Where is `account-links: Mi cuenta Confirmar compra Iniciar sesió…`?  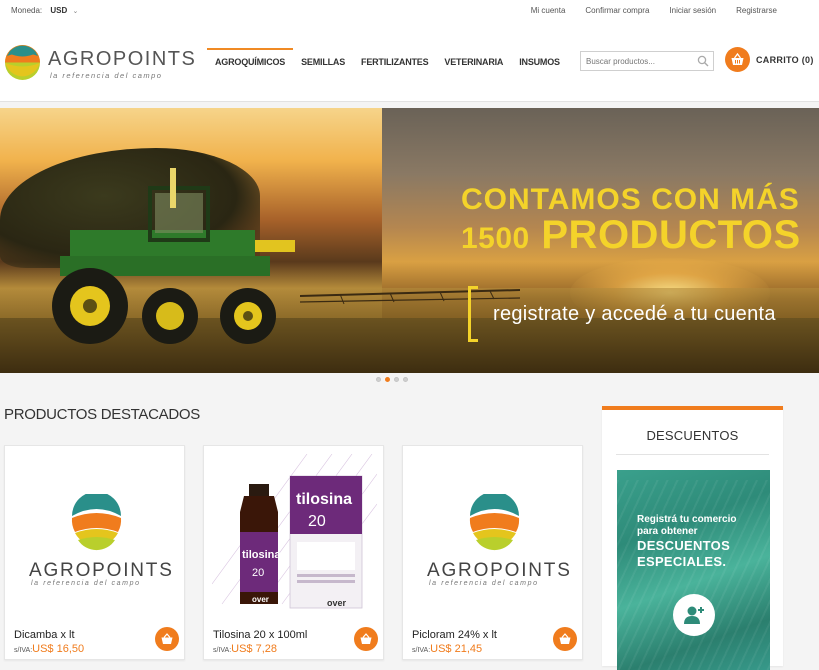
account-links: Mi cuenta Confirmar compra Iniciar sesió… is located at coordinates (654, 10).